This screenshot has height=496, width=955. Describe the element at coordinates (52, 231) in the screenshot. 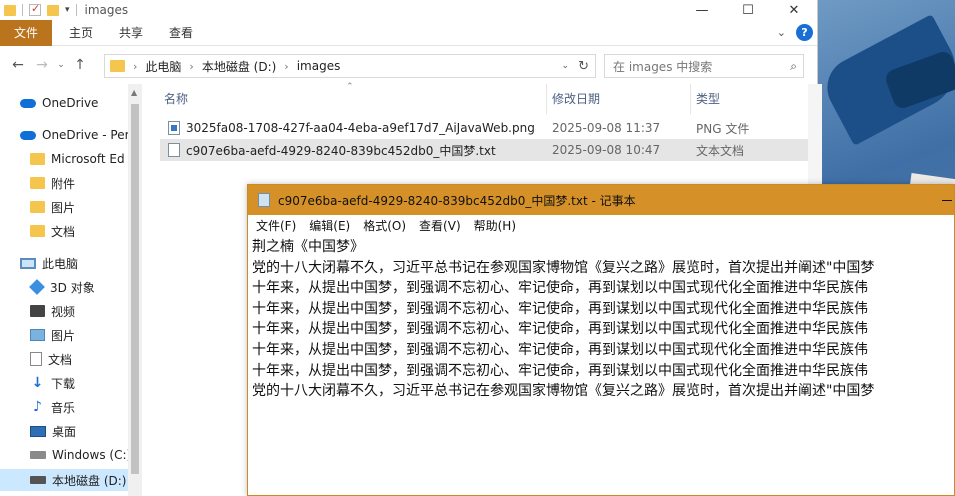

I see `sidebar-item-documents-onedrive: 文档` at that location.